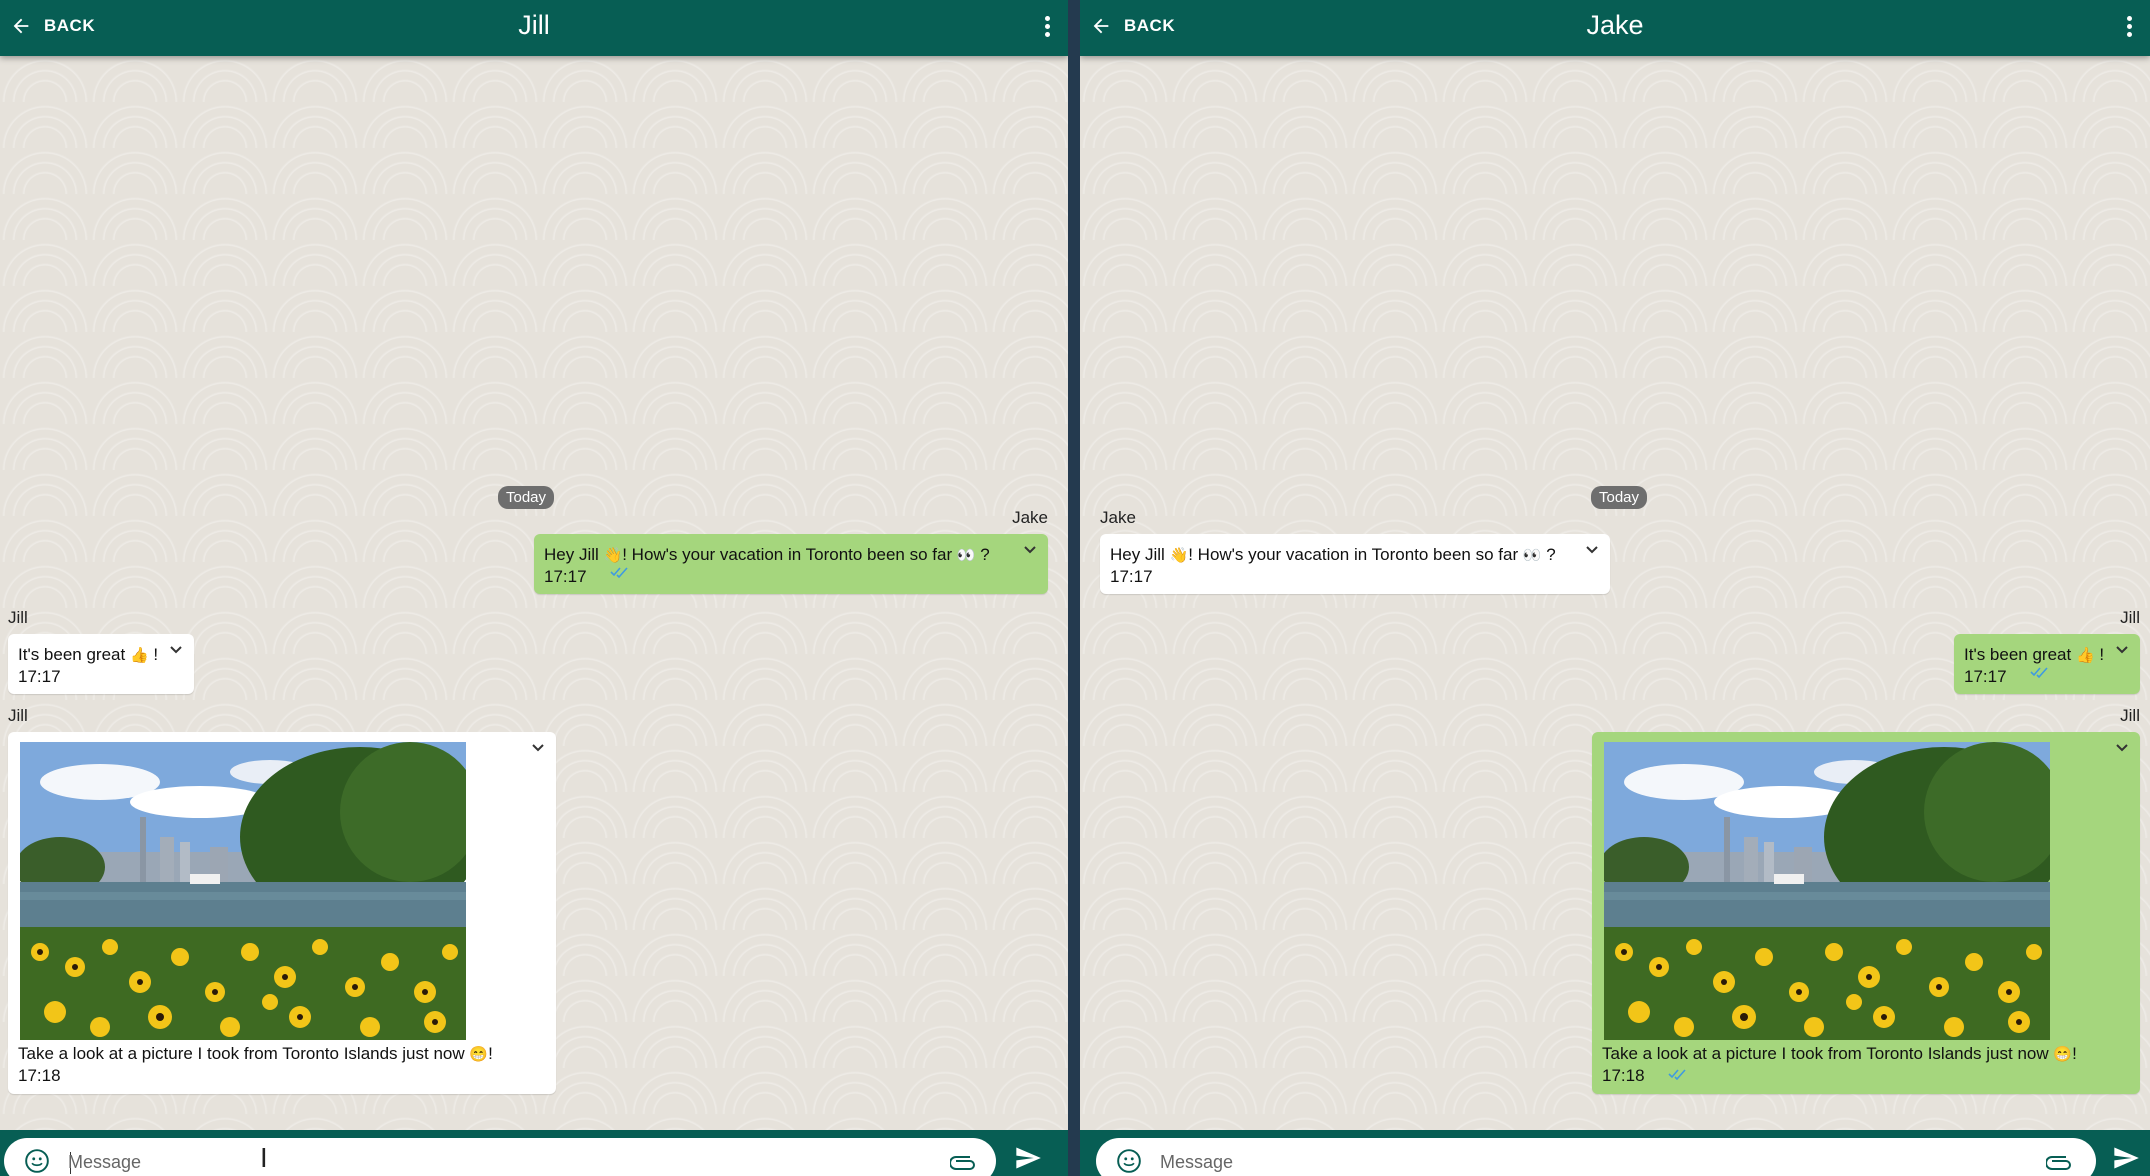 This screenshot has width=2150, height=1176. I want to click on chat-header: BACK Jake, so click(1615, 28).